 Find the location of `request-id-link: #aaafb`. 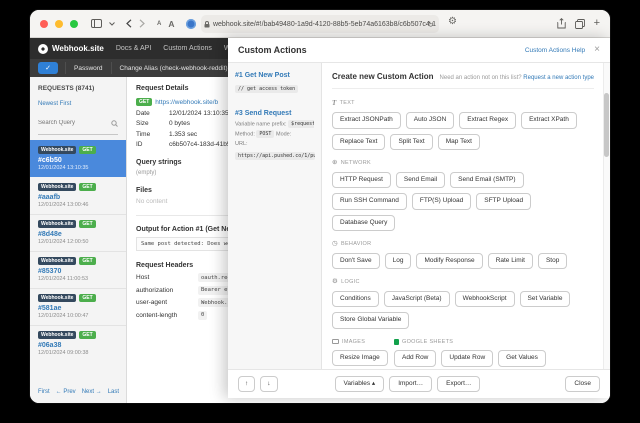

request-id-link: #aaafb is located at coordinates (78, 197).